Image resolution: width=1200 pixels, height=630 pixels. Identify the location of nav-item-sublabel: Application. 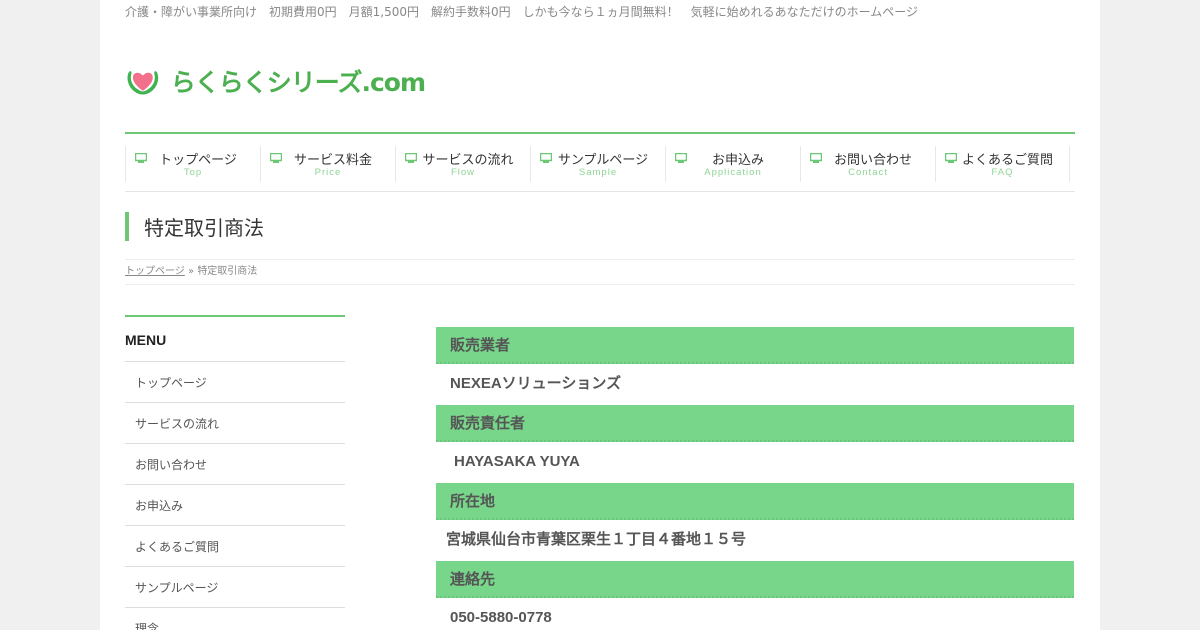
(733, 172).